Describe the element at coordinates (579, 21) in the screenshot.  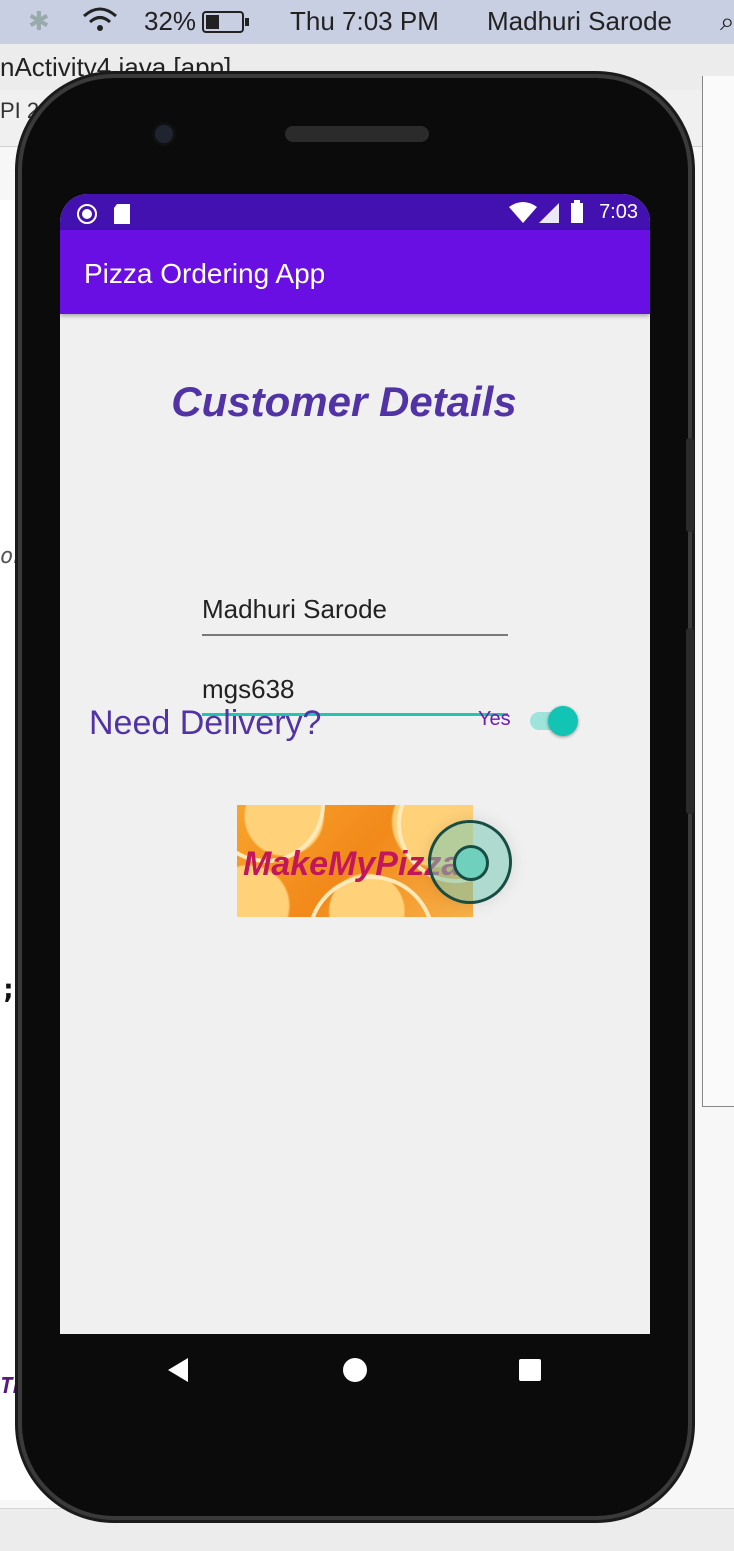
I see `menubar-user: Madhuri Sarode` at that location.